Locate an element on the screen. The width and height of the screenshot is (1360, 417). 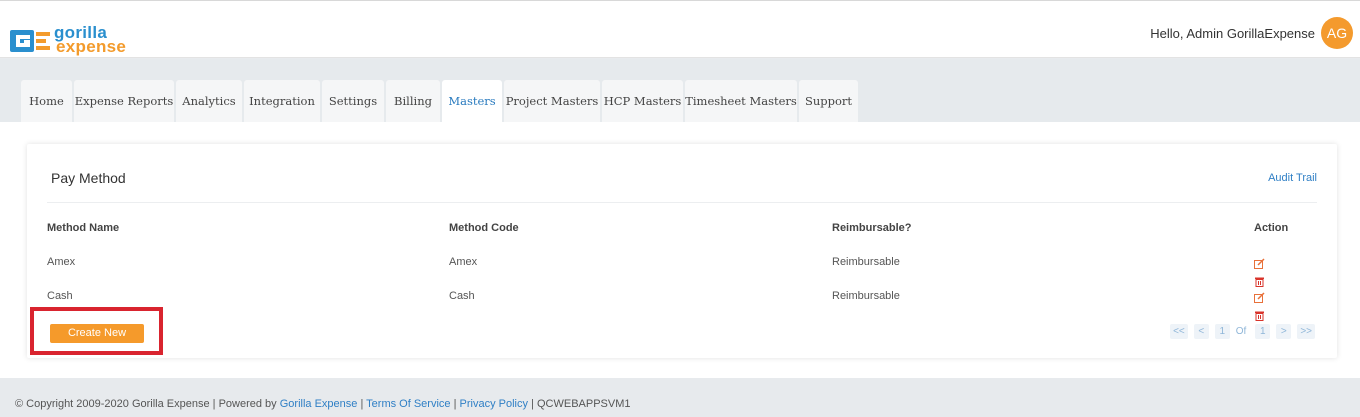
column-header-action: Action is located at coordinates (1271, 228).